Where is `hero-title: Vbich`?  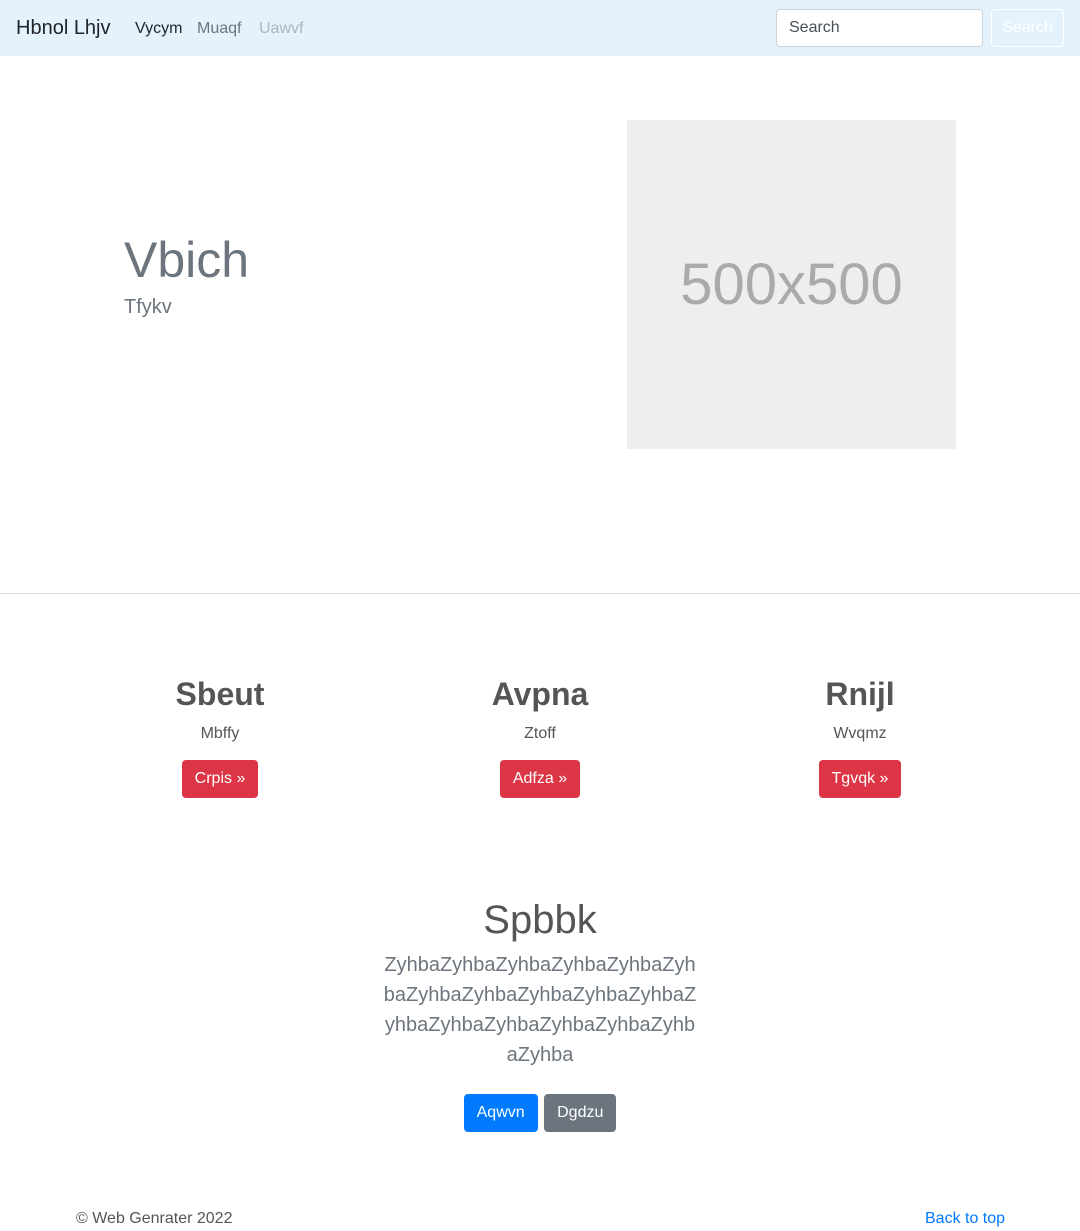 hero-title: Vbich is located at coordinates (187, 260).